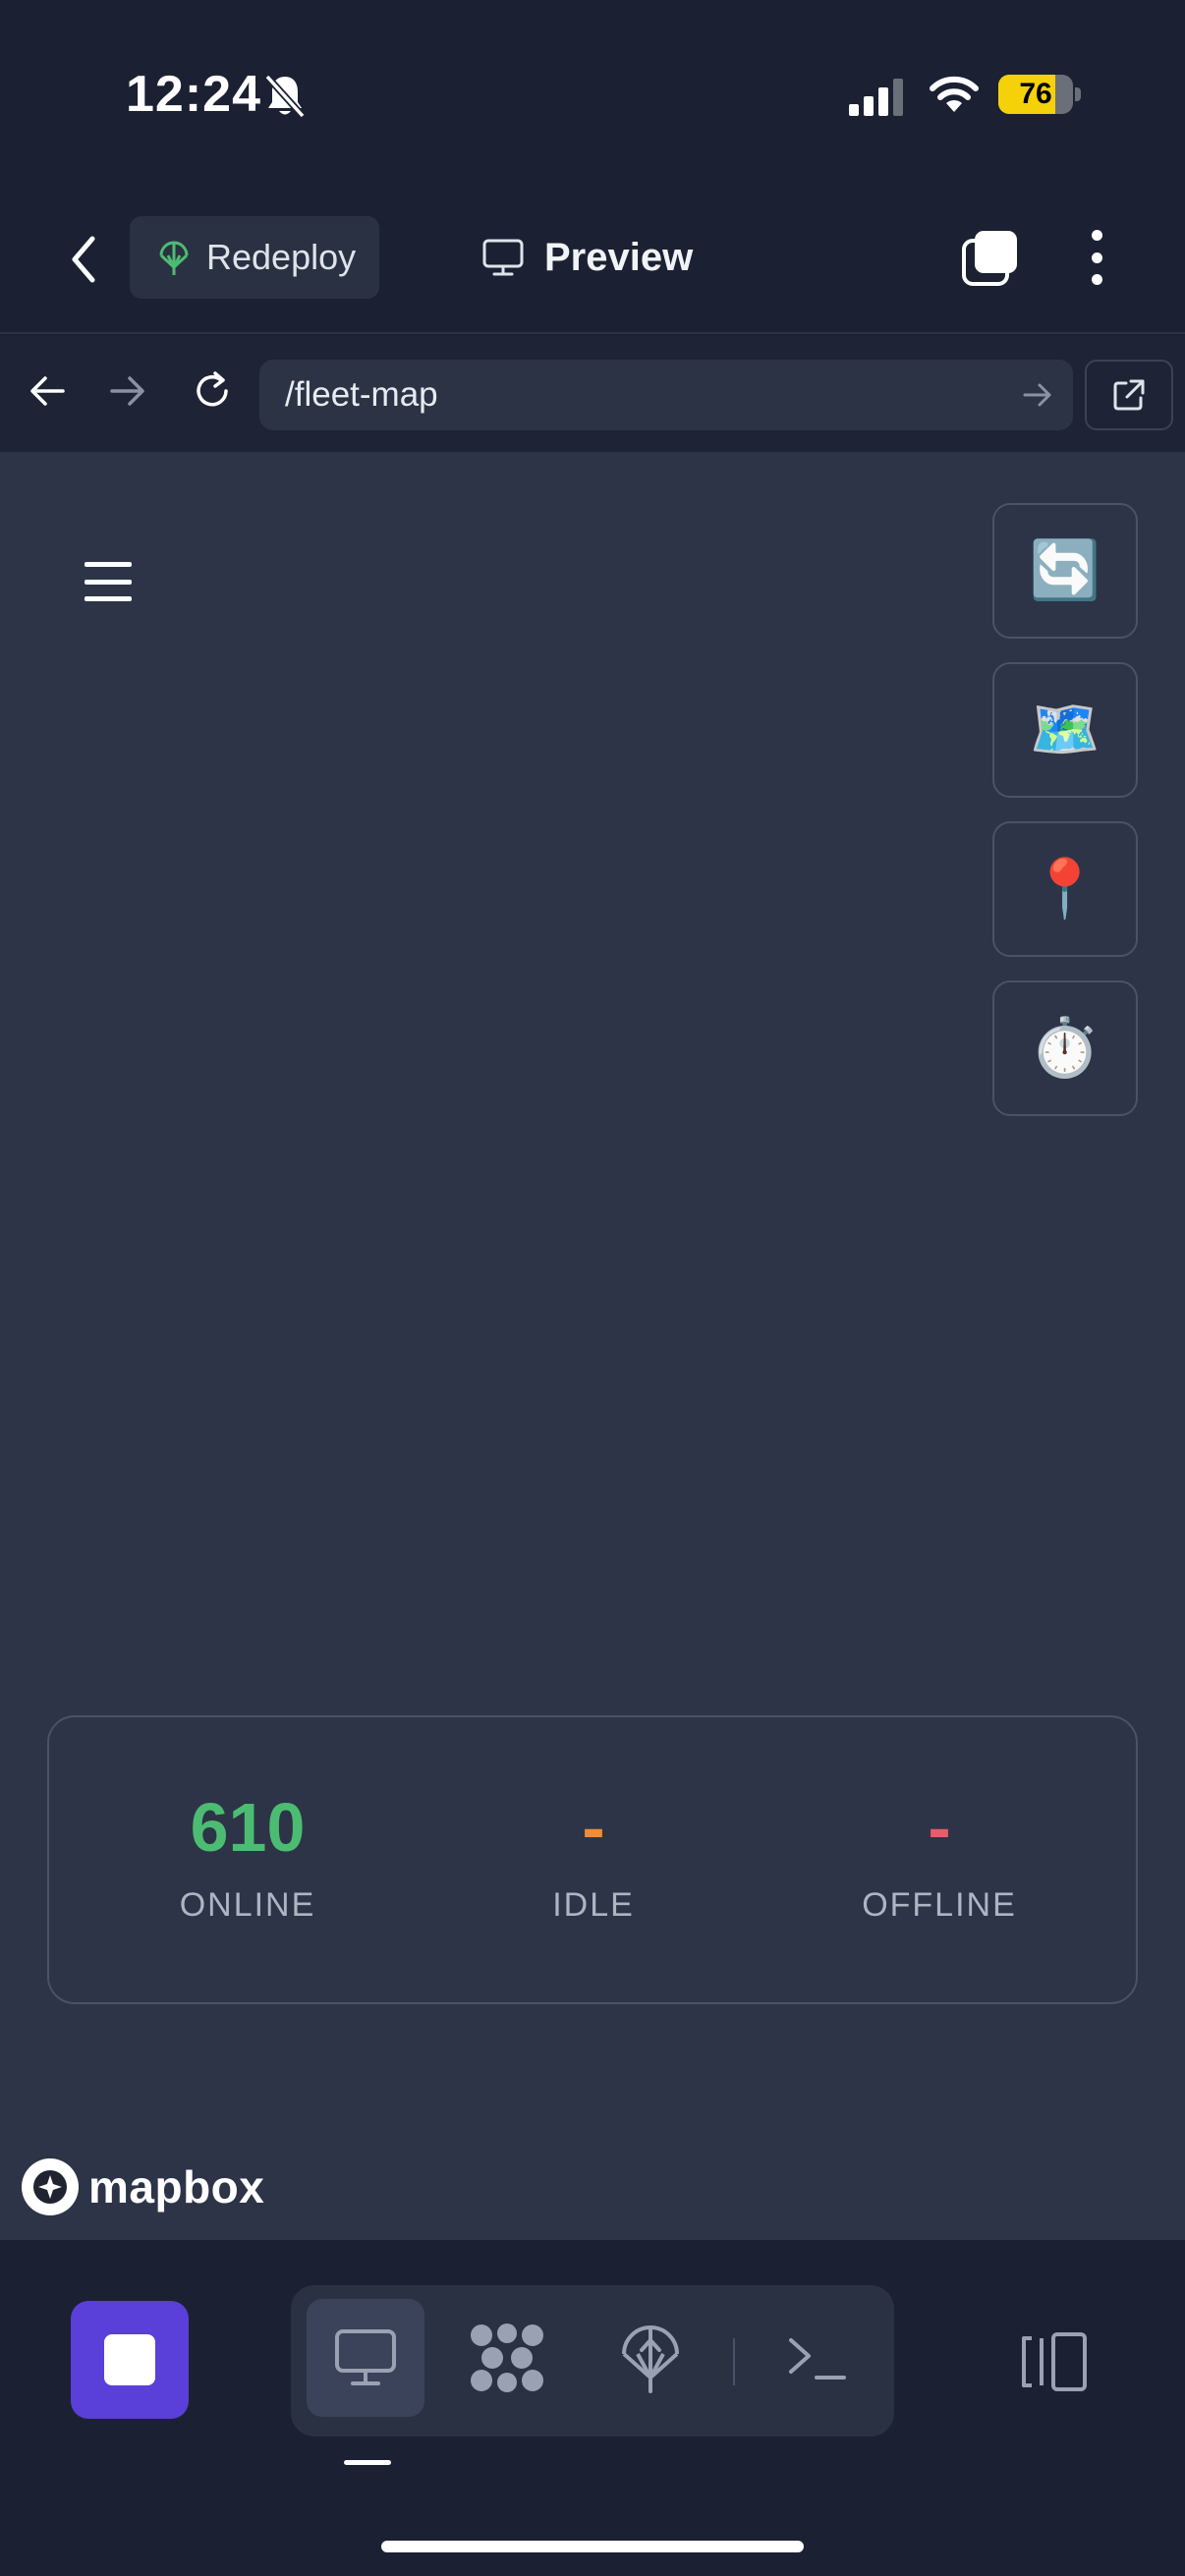 This screenshot has width=1185, height=2576. I want to click on map-icon: 🗺️, so click(1065, 729).